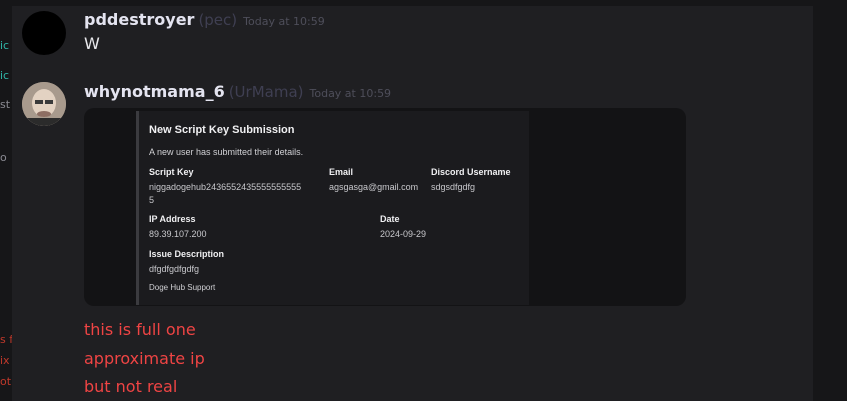 This screenshot has height=401, width=847. Describe the element at coordinates (266, 92) in the screenshot. I see `nickname: (UrMama)` at that location.